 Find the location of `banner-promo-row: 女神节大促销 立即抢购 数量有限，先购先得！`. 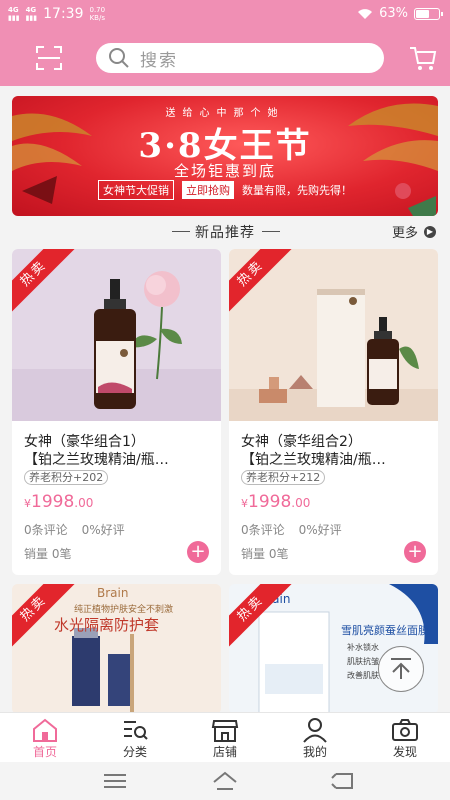

banner-promo-row: 女神节大促销 立即抢购 数量有限，先购先得！ is located at coordinates (225, 190).